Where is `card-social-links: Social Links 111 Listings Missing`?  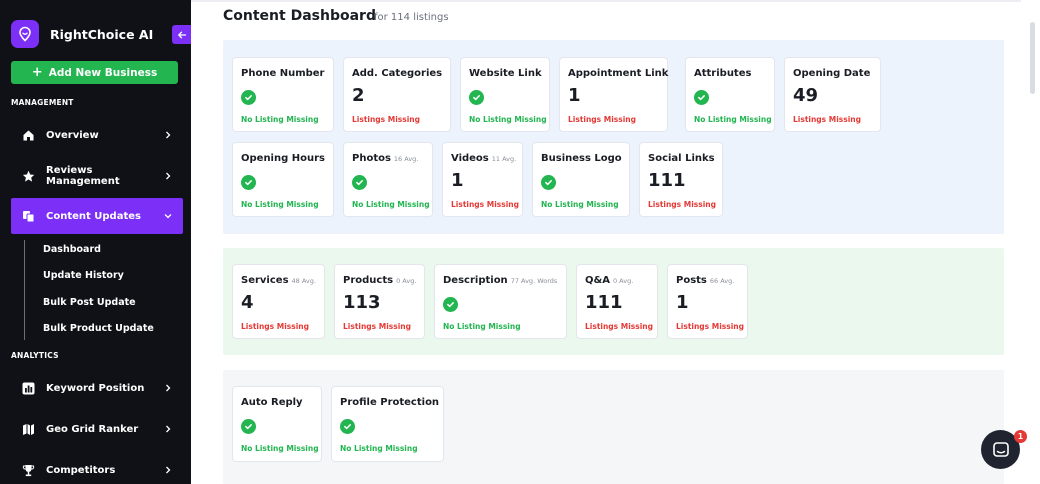
card-social-links: Social Links 111 Listings Missing is located at coordinates (681, 179).